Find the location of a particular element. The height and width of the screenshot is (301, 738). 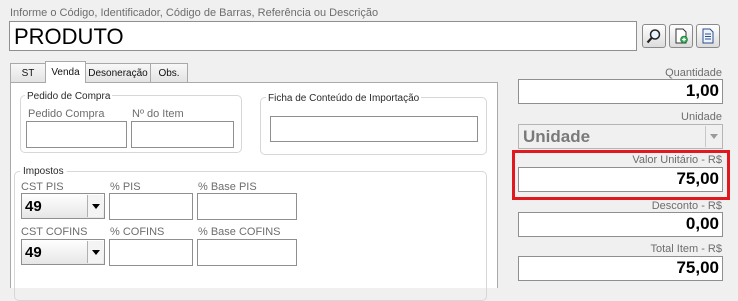

base-pis-input is located at coordinates (247, 206).